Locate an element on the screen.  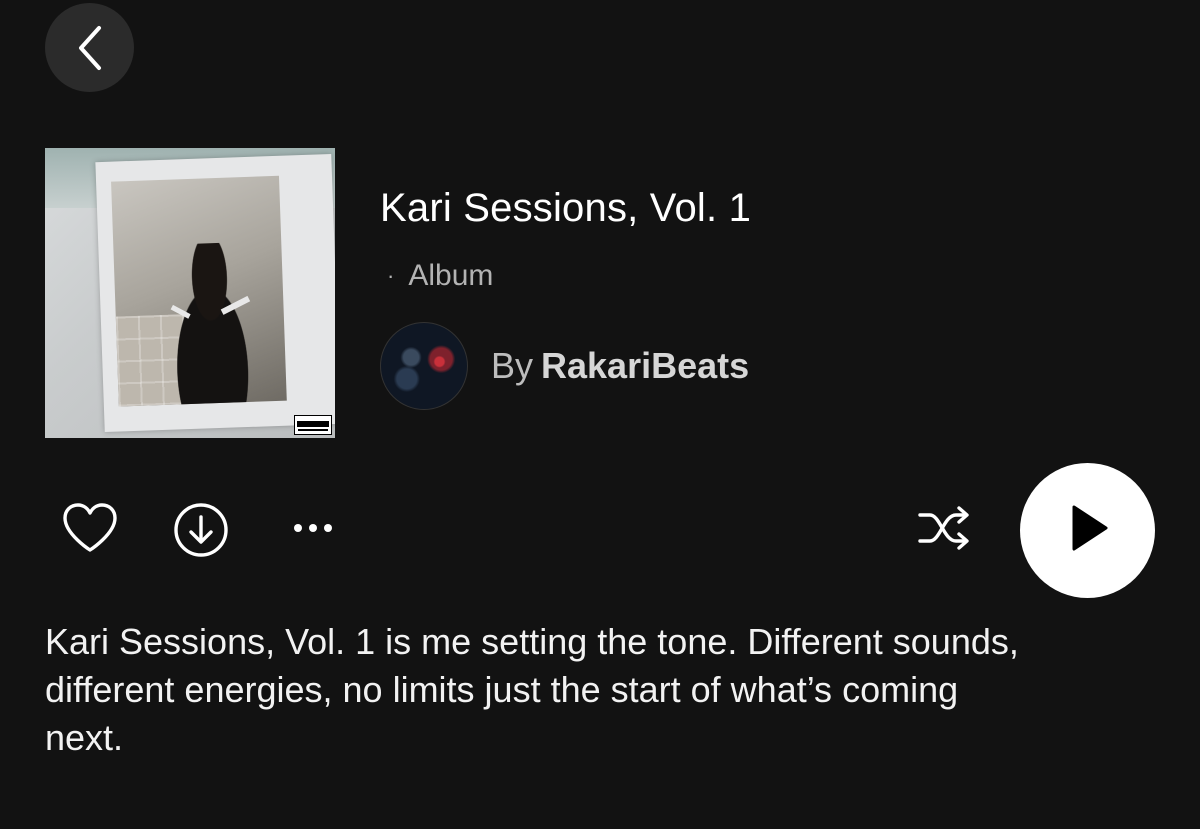
cover-polaroid is located at coordinates (215, 293).